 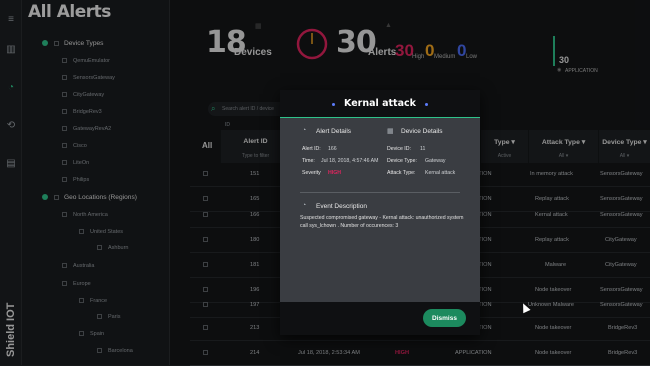 I want to click on type-filter: Active, so click(x=504, y=156).